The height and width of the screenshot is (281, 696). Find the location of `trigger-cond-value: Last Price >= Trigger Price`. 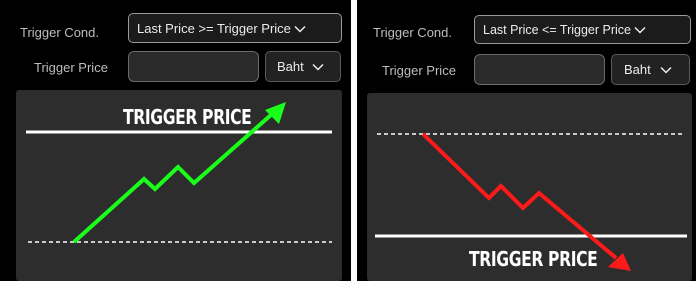

trigger-cond-value: Last Price >= Trigger Price is located at coordinates (214, 28).